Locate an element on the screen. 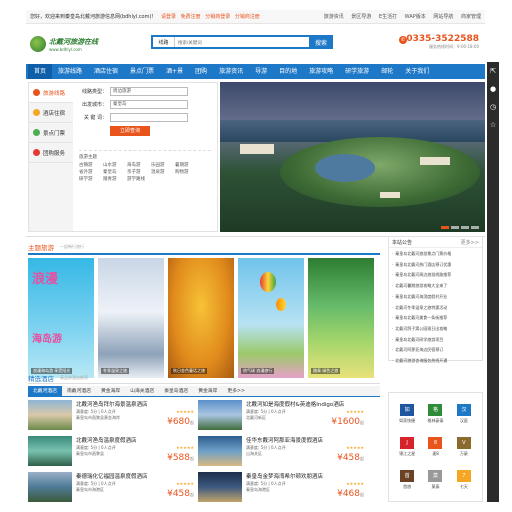 Image resolution: width=512 pixels, height=512 pixels. hotel-tab: 秦皇岛酒店 is located at coordinates (176, 391).